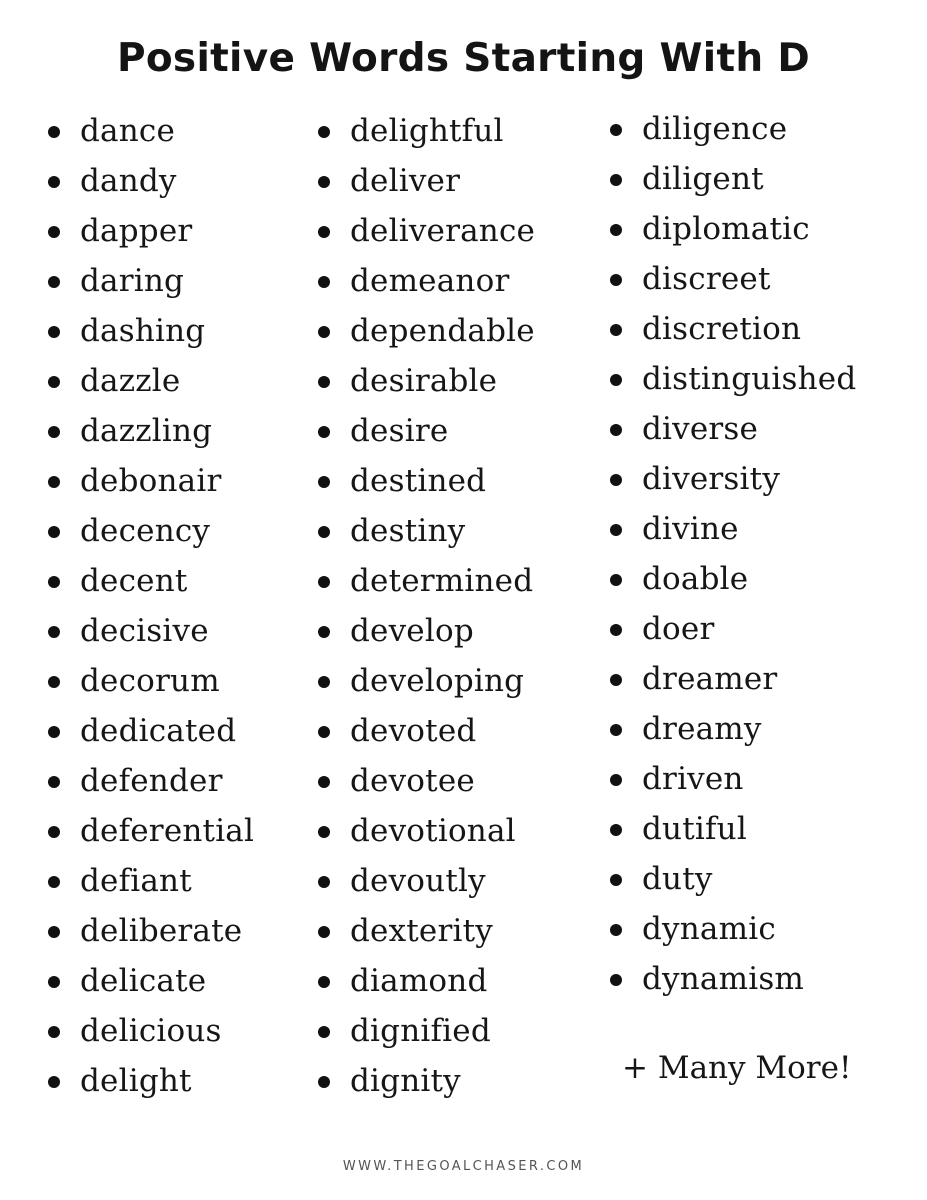 This screenshot has width=927, height=1200. Describe the element at coordinates (399, 431) in the screenshot. I see `word-text: desire` at that location.